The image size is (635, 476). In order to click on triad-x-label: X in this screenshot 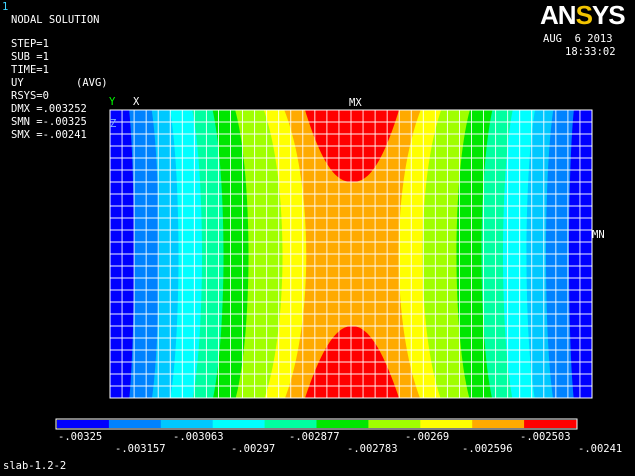, I will do `click(136, 102)`.